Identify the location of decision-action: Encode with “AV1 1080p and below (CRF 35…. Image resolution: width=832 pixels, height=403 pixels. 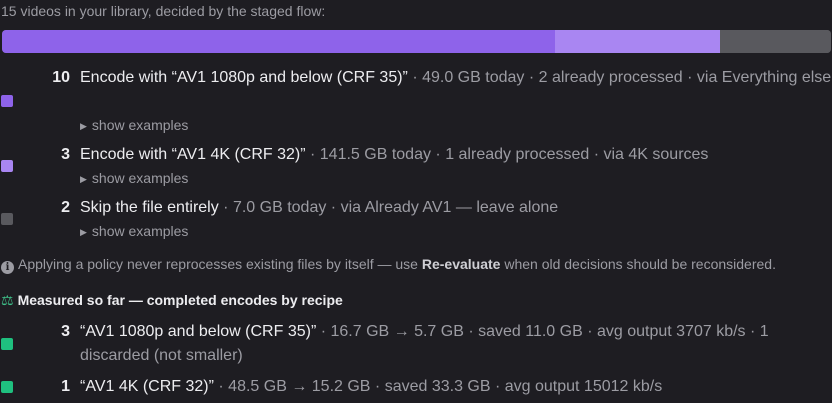
(244, 77).